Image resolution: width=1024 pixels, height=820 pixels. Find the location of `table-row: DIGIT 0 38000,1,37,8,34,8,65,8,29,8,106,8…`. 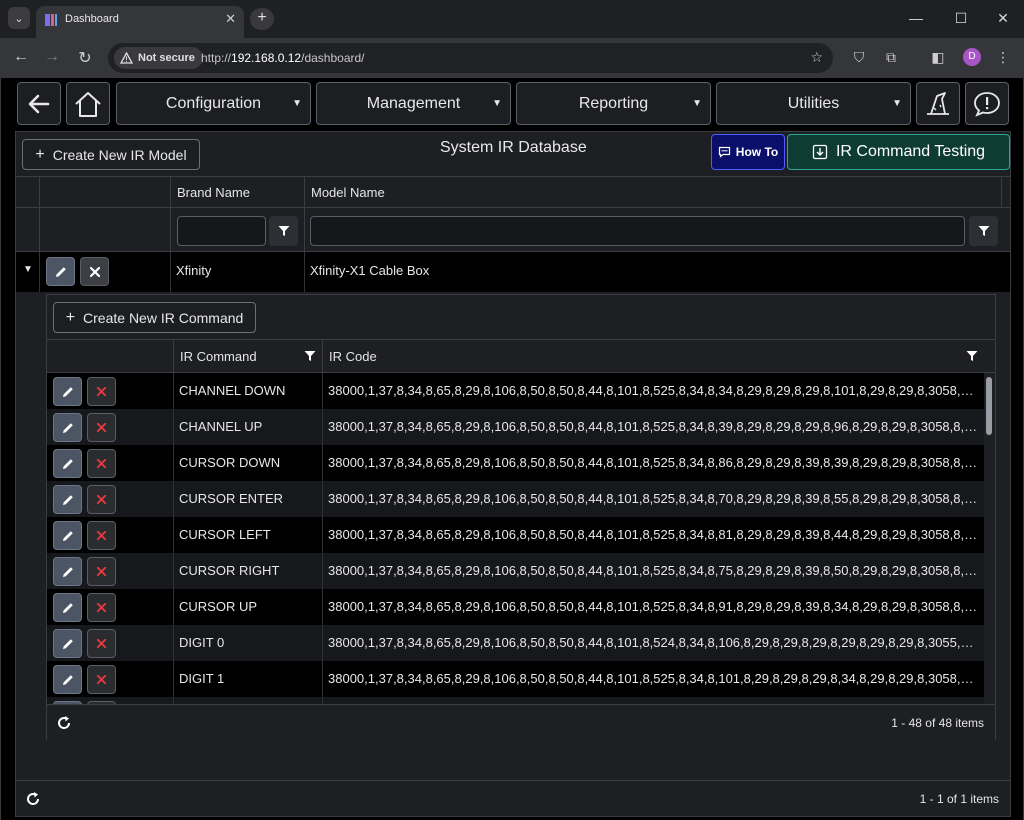

table-row: DIGIT 0 38000,1,37,8,34,8,65,8,29,8,106,8… is located at coordinates (515, 643).